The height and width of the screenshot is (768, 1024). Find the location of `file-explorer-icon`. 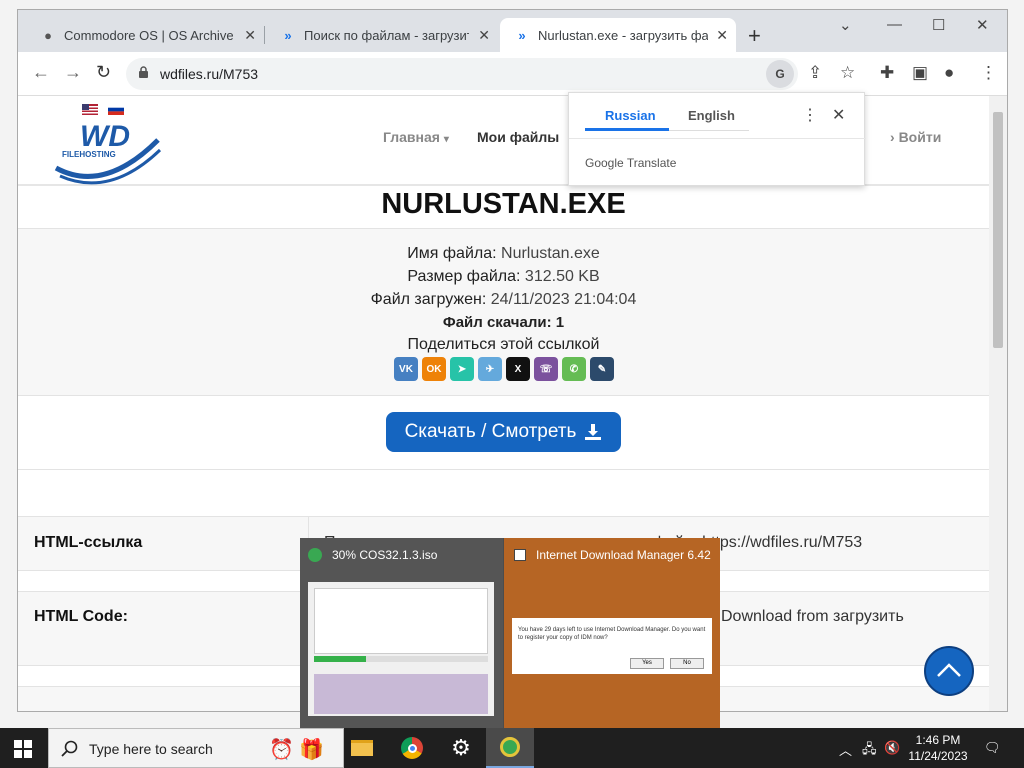

file-explorer-icon is located at coordinates (362, 748).